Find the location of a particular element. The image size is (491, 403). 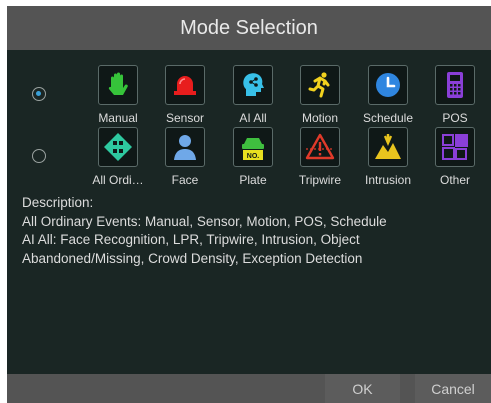

mode-label-plate: Plate is located at coordinates (253, 180).